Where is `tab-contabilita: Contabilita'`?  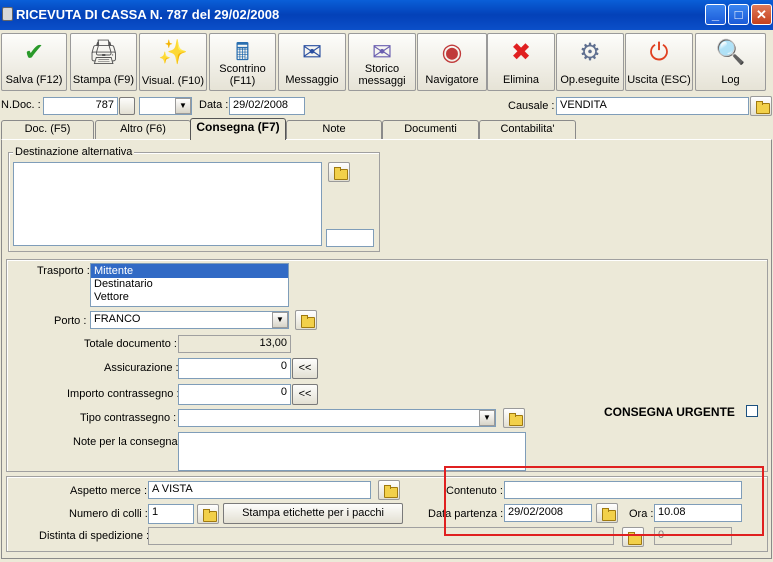 tab-contabilita: Contabilita' is located at coordinates (527, 129).